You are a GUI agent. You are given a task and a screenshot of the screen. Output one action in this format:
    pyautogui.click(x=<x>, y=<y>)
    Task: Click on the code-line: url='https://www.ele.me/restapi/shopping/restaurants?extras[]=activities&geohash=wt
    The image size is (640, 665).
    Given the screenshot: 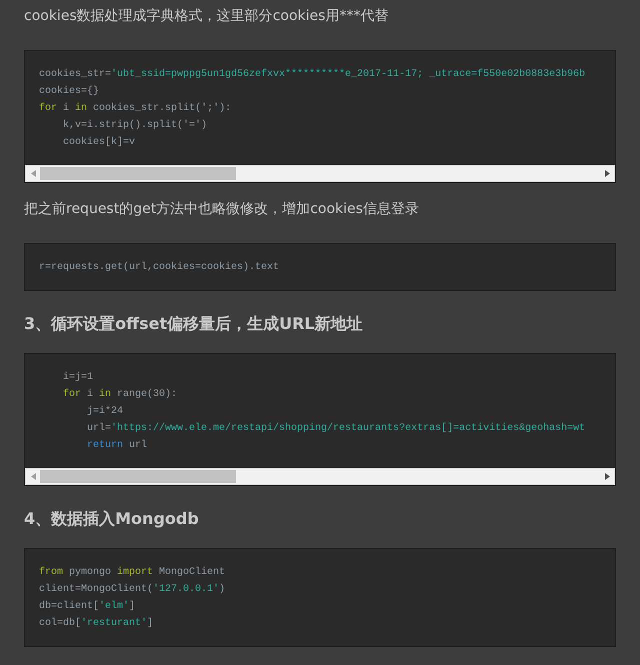 What is the action you would take?
    pyautogui.click(x=336, y=429)
    